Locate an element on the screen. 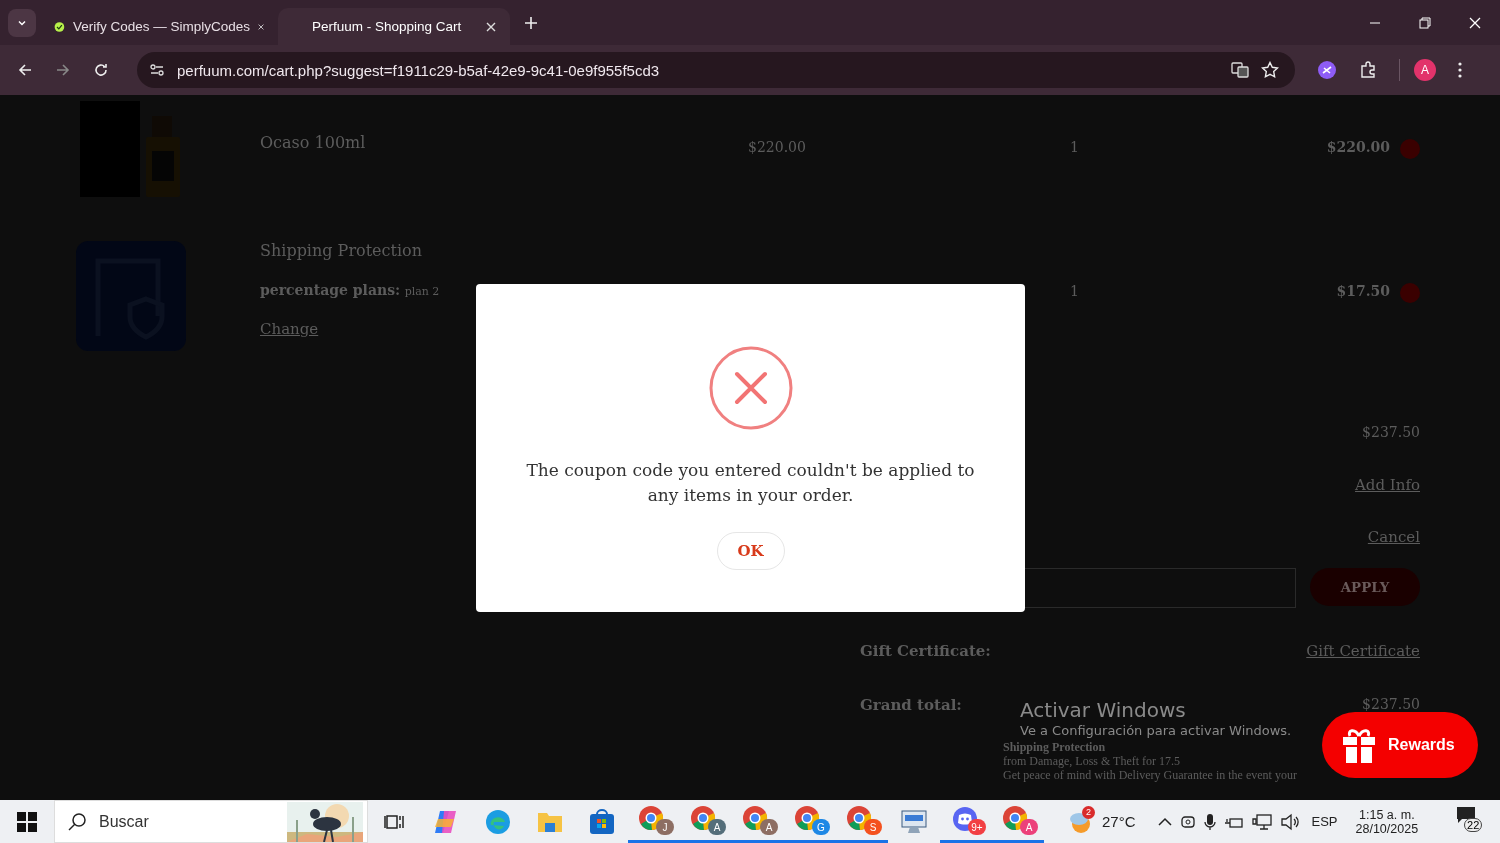  new-tab-icon is located at coordinates (531, 22).